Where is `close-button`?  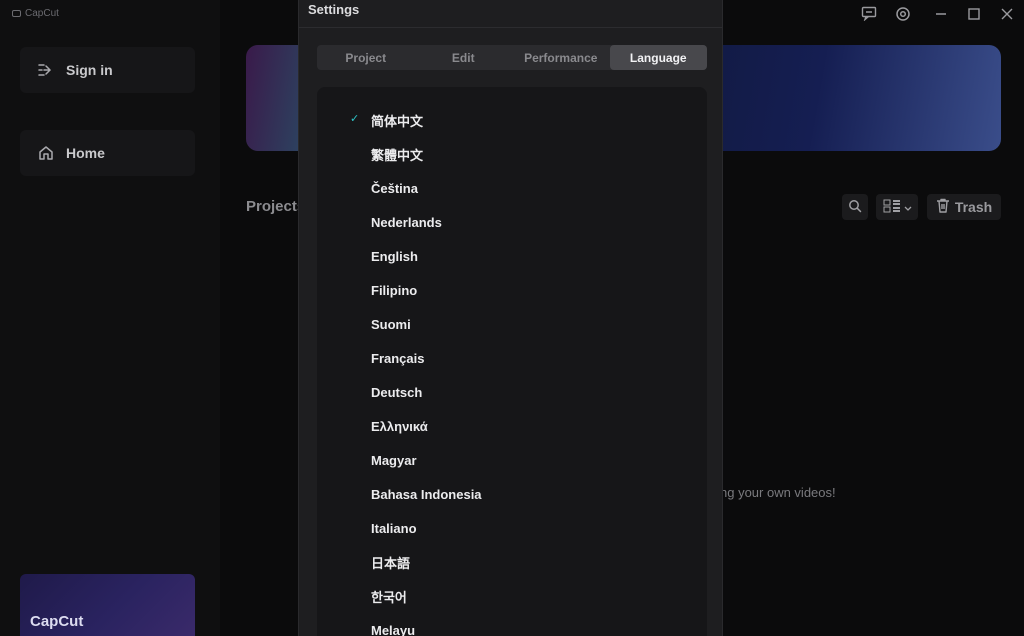
close-button is located at coordinates (1007, 16).